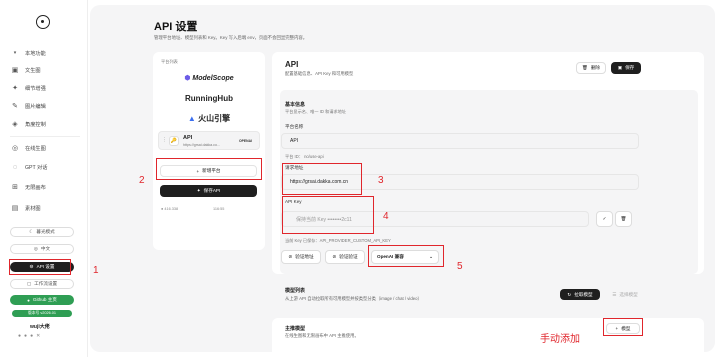 Image resolution: width=720 pixels, height=357 pixels. Describe the element at coordinates (301, 257) in the screenshot. I see `verify-url-button: ⊘ 验证地址` at that location.